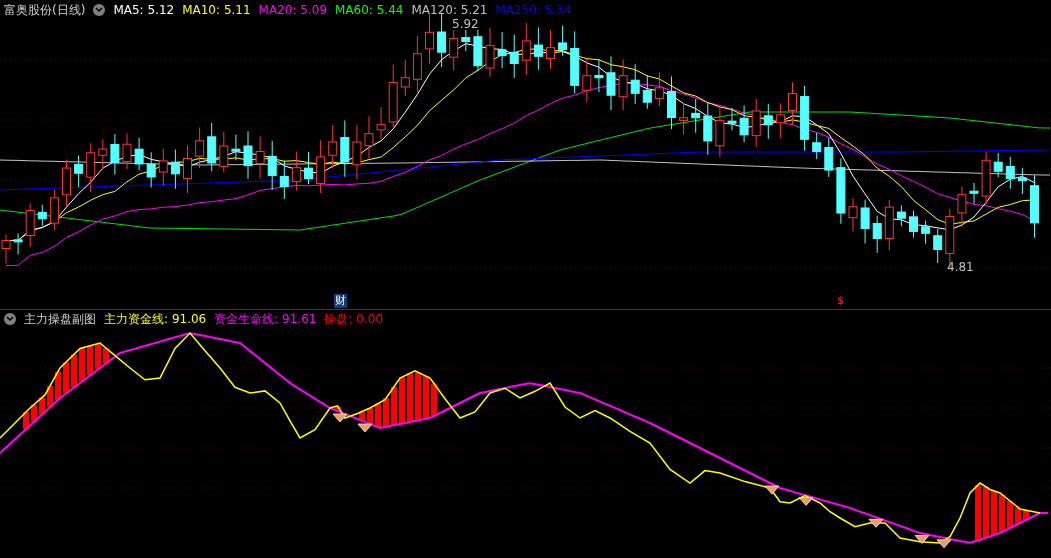 This screenshot has height=558, width=1051. Describe the element at coordinates (155, 319) in the screenshot. I see `indicator-reading: 主力资金线: 91.06` at that location.